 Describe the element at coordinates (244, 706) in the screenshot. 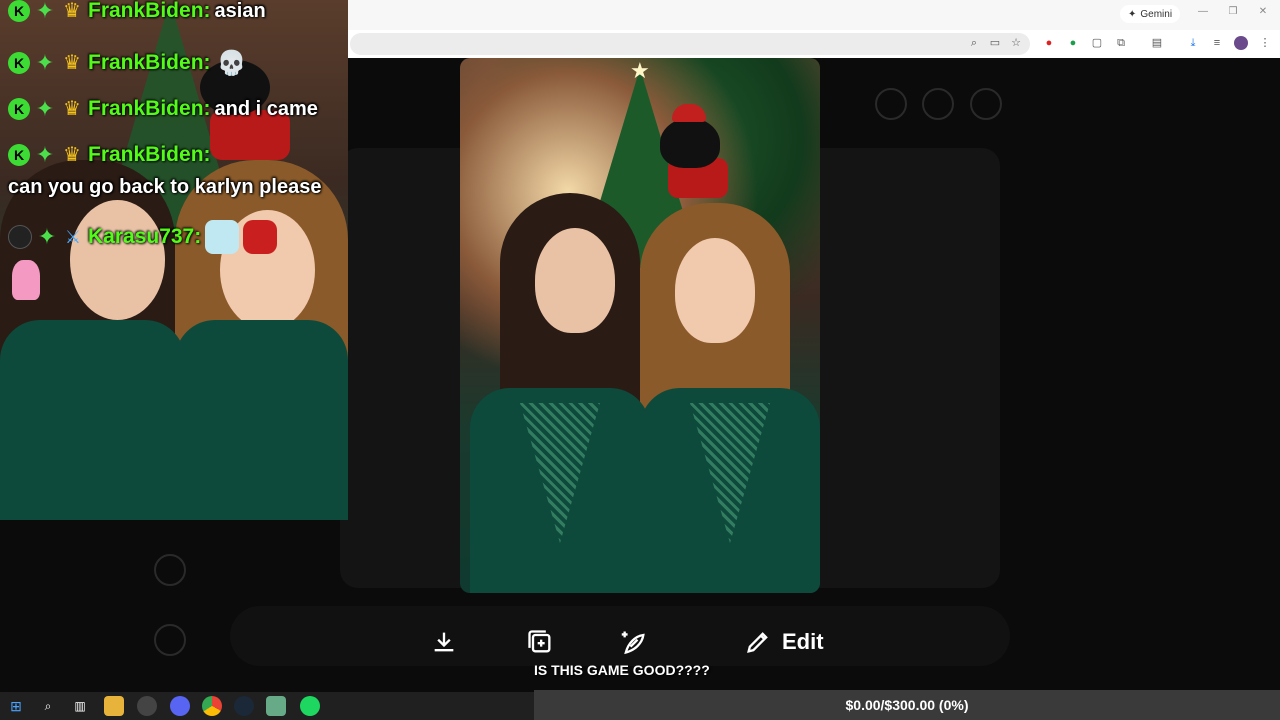

I see `steam-icon` at that location.